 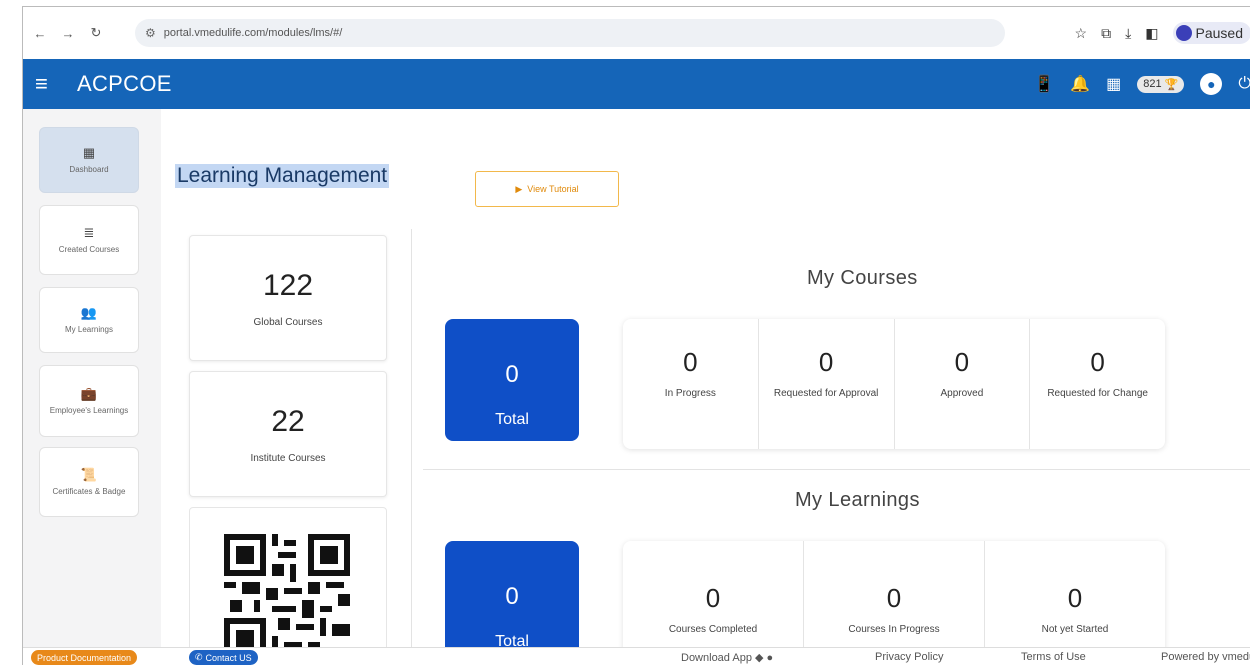 I want to click on institute-courses-card: 22 Institute Courses, so click(x=288, y=434).